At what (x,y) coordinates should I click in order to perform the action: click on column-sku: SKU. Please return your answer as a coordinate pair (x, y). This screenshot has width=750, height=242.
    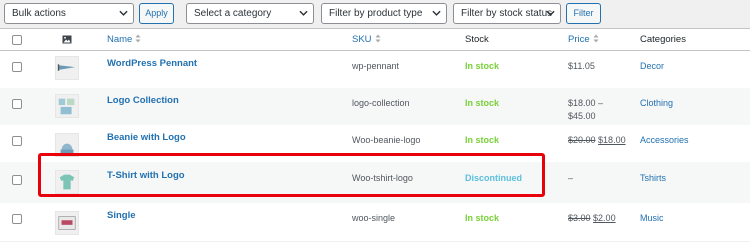
    Looking at the image, I should click on (366, 39).